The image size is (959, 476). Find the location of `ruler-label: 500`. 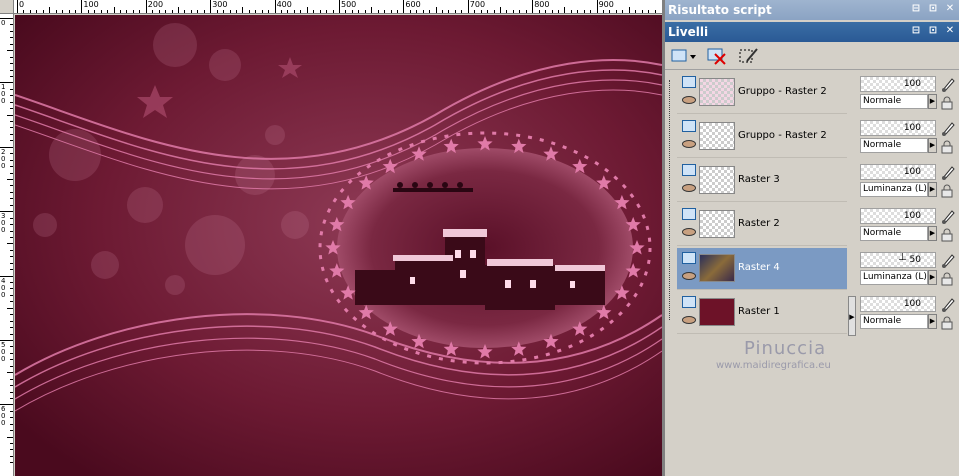

ruler-label: 500 is located at coordinates (3, 352).